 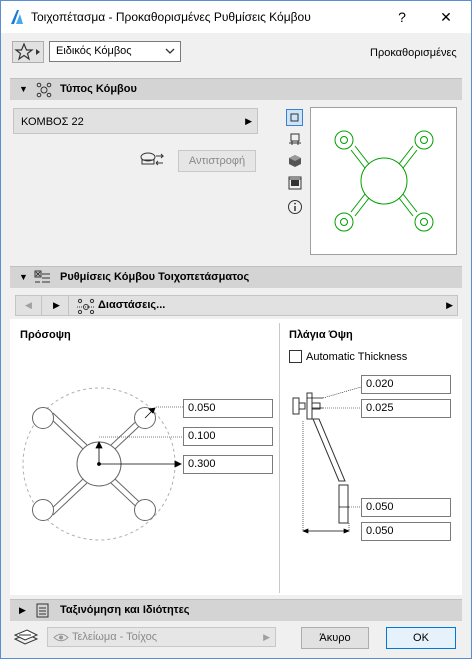 I want to click on side-view-field-2: 0.025, so click(x=406, y=408).